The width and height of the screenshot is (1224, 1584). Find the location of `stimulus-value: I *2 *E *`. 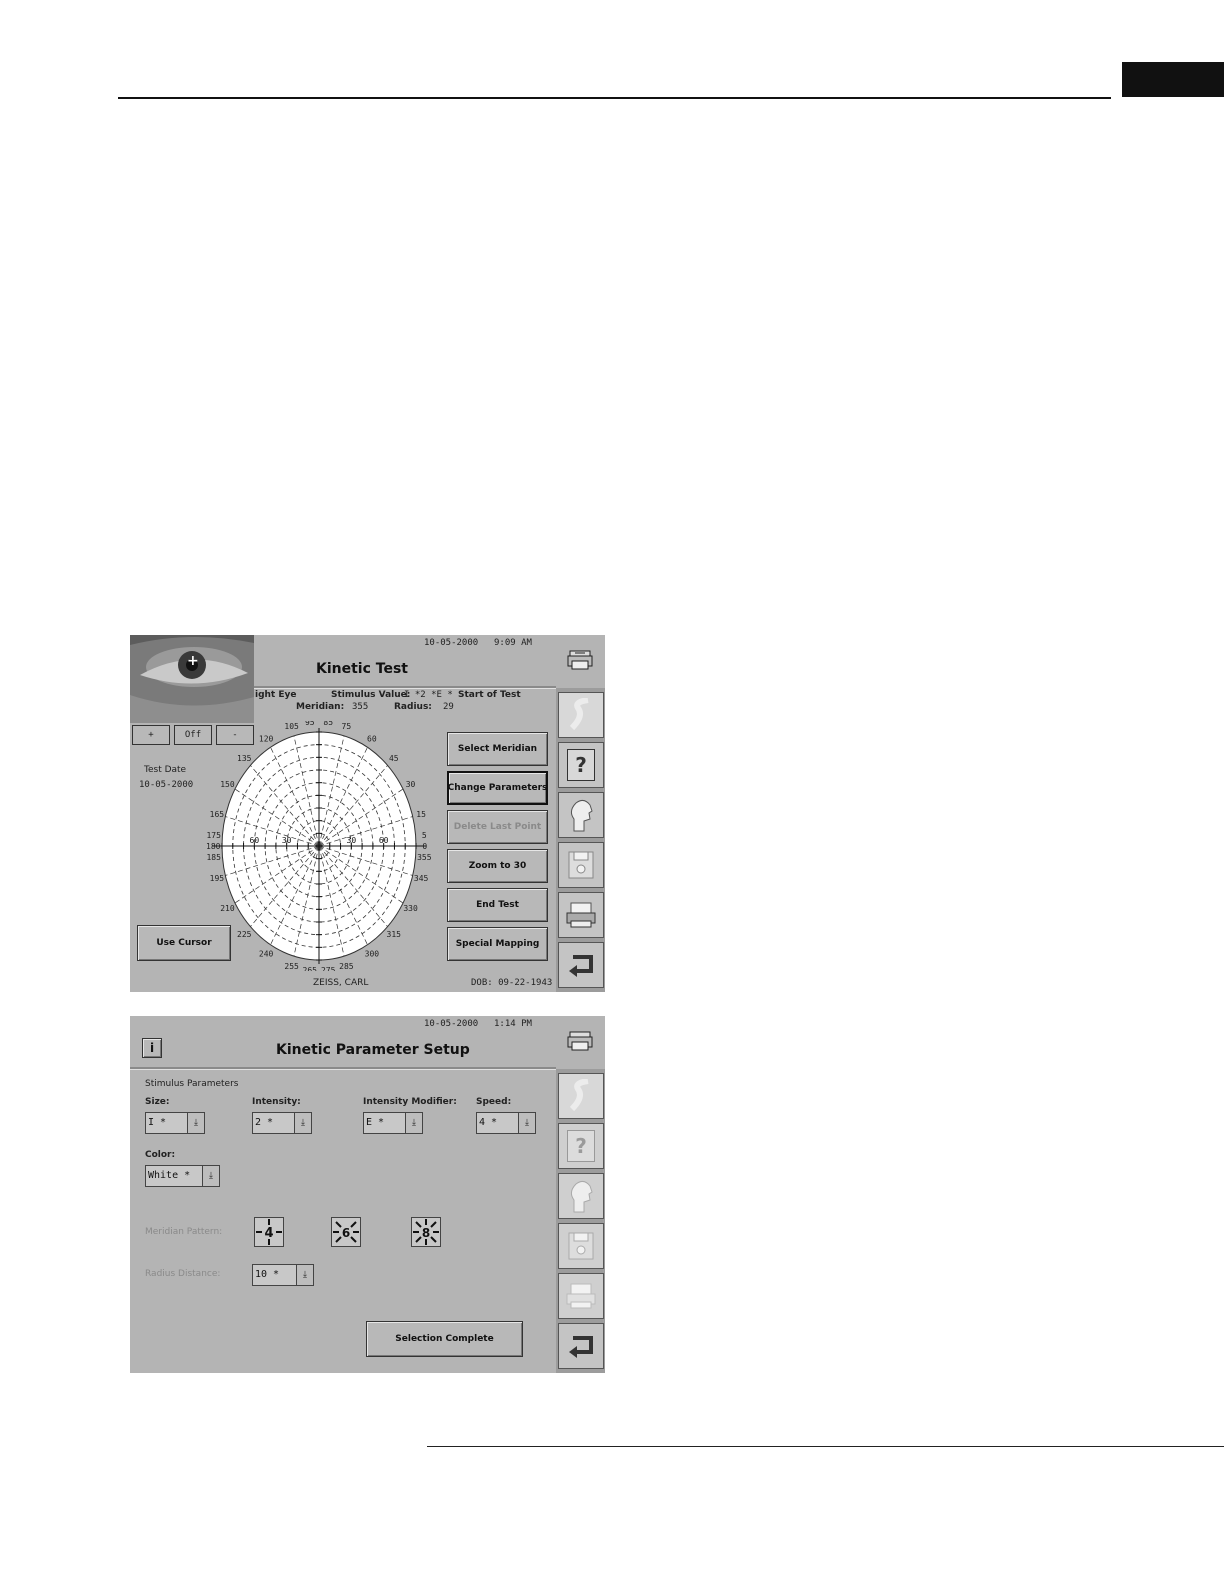

stimulus-value: I *2 *E * is located at coordinates (428, 695).